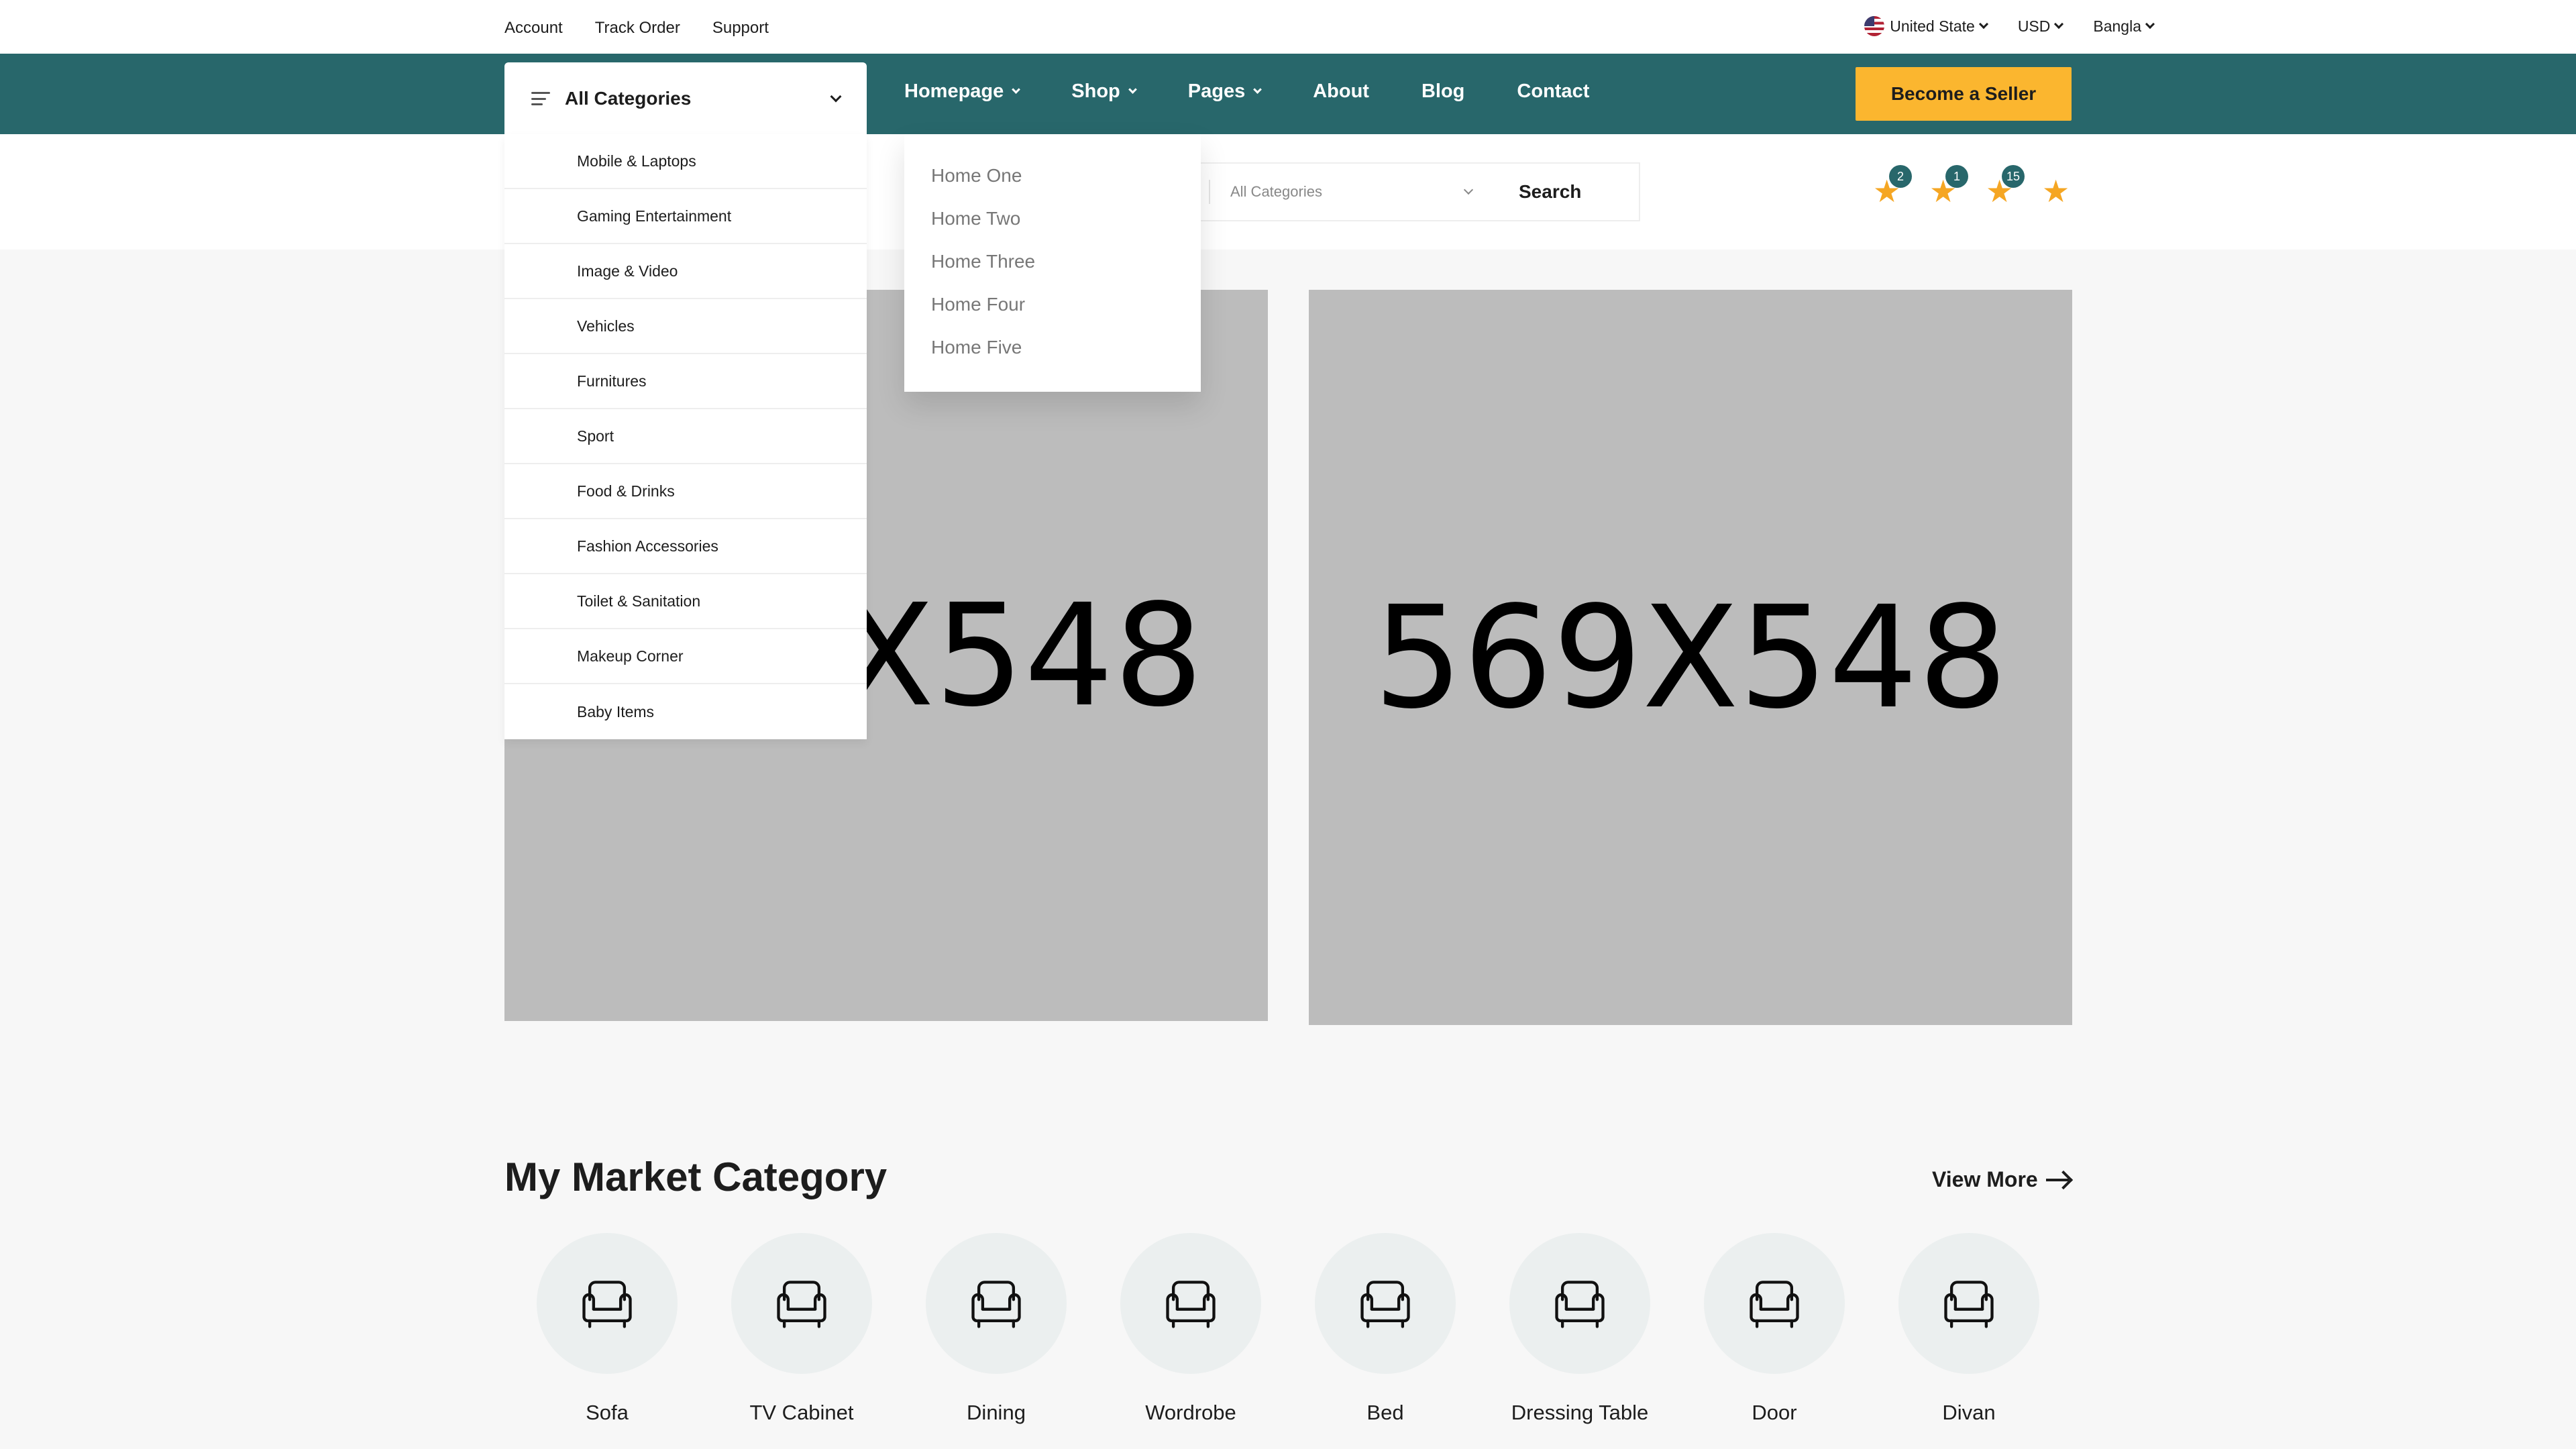 This screenshot has width=2576, height=1449. Describe the element at coordinates (996, 1412) in the screenshot. I see `category-label: Dining` at that location.